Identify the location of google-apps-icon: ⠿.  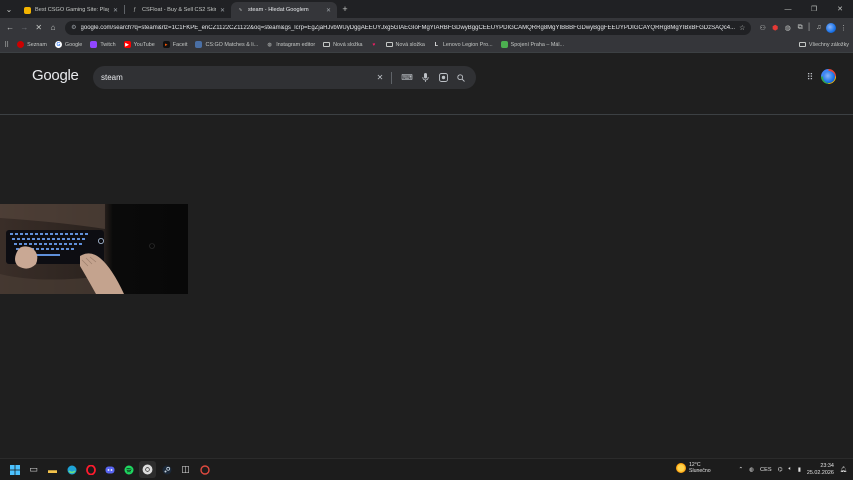
(810, 77).